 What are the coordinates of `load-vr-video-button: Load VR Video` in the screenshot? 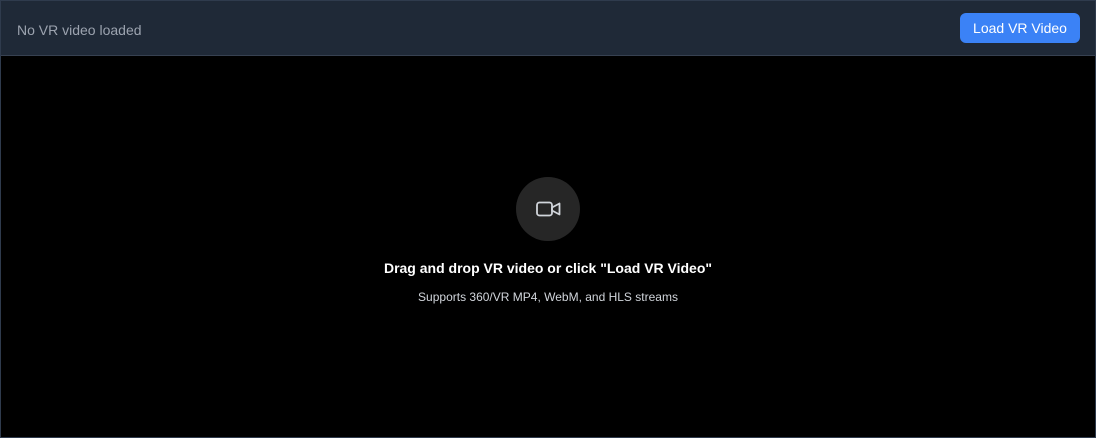 It's located at (1020, 28).